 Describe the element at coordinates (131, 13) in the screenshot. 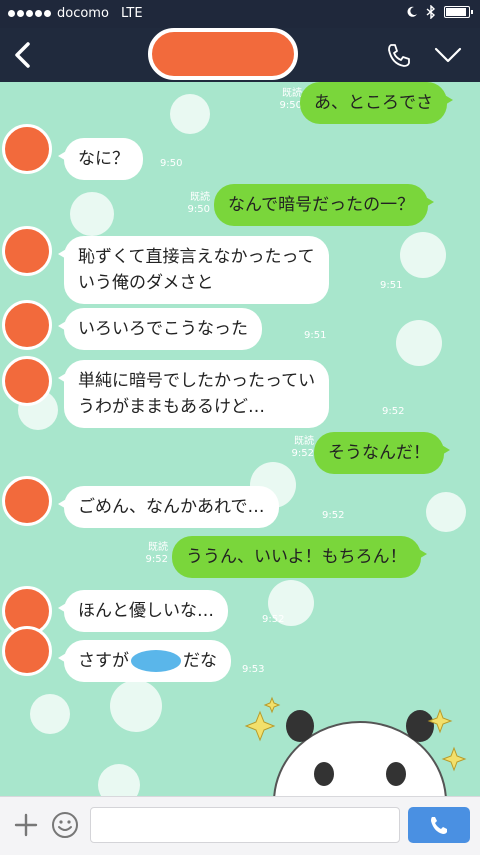

I see `network-label: LTE` at that location.